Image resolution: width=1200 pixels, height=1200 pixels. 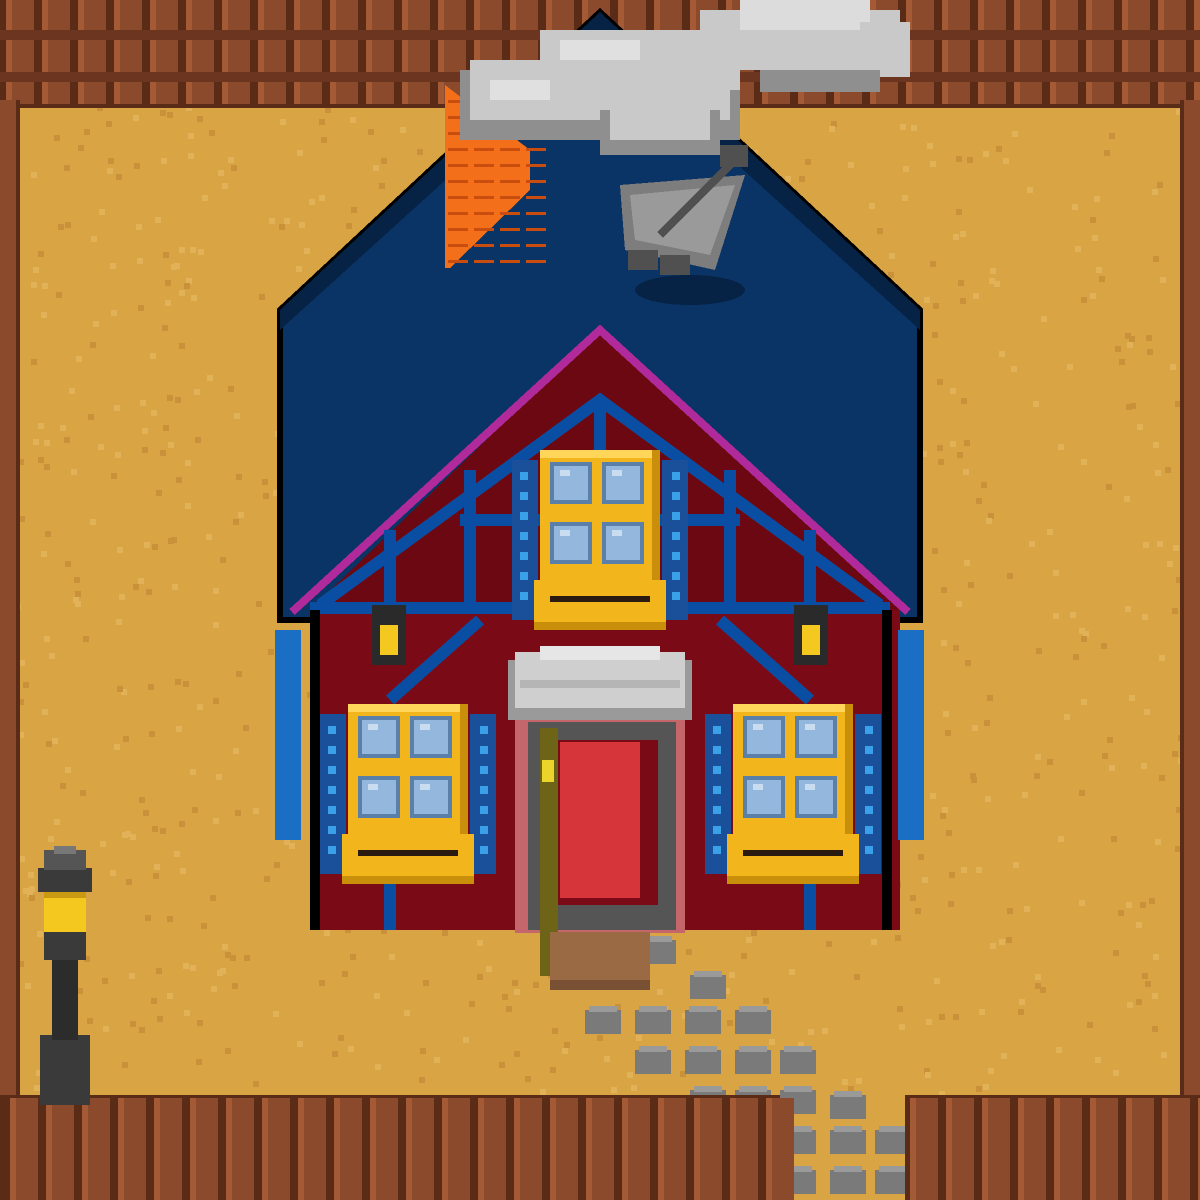 What do you see at coordinates (600, 683) in the screenshot?
I see `door-awning` at bounding box center [600, 683].